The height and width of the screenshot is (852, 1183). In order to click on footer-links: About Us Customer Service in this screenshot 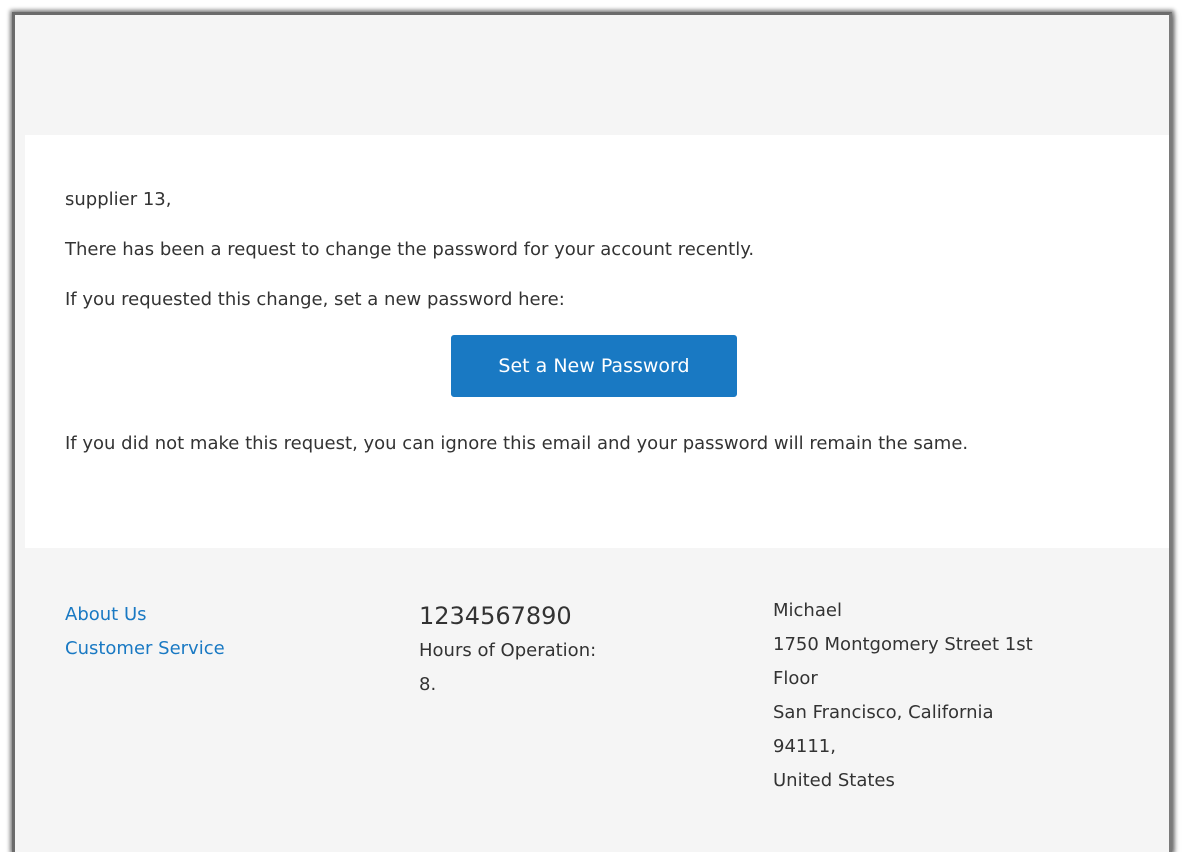, I will do `click(225, 632)`.